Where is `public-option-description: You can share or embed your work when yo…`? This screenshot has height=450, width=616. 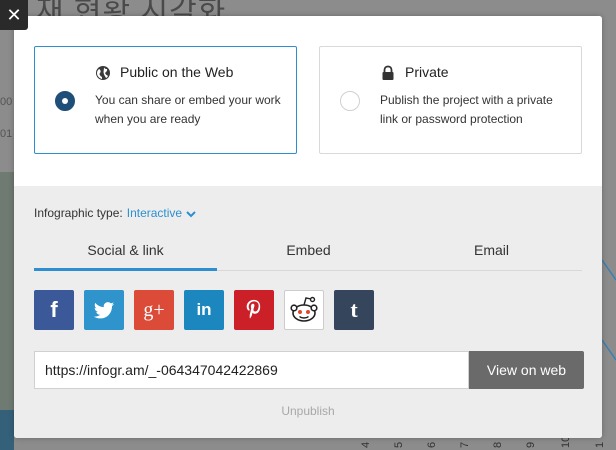
public-option-description: You can share or embed your work when yo… is located at coordinates (188, 109).